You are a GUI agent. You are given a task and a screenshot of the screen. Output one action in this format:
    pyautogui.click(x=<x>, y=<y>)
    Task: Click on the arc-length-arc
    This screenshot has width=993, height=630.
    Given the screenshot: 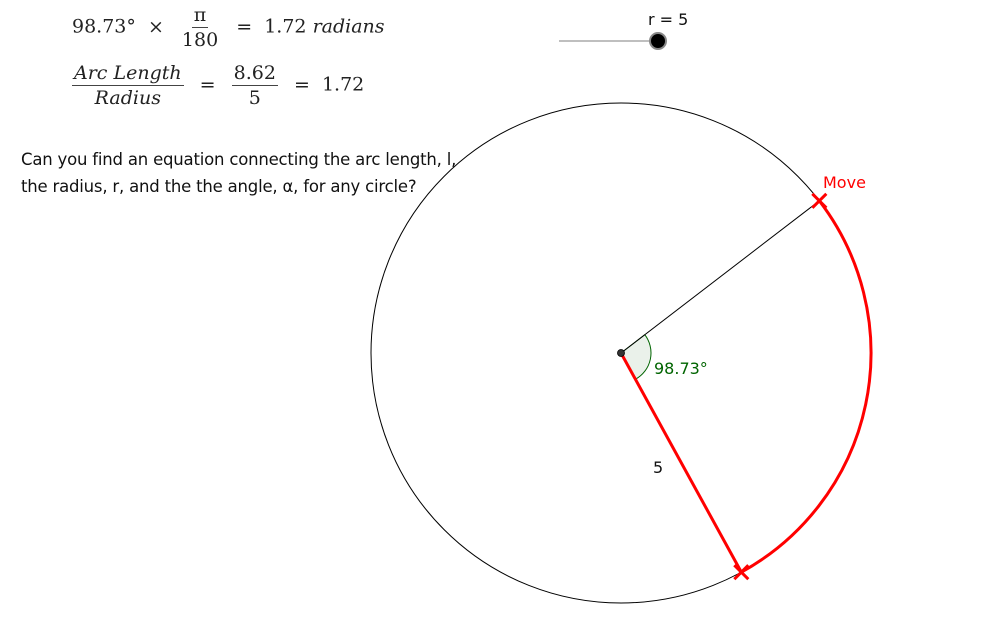 What is the action you would take?
    pyautogui.click(x=806, y=386)
    